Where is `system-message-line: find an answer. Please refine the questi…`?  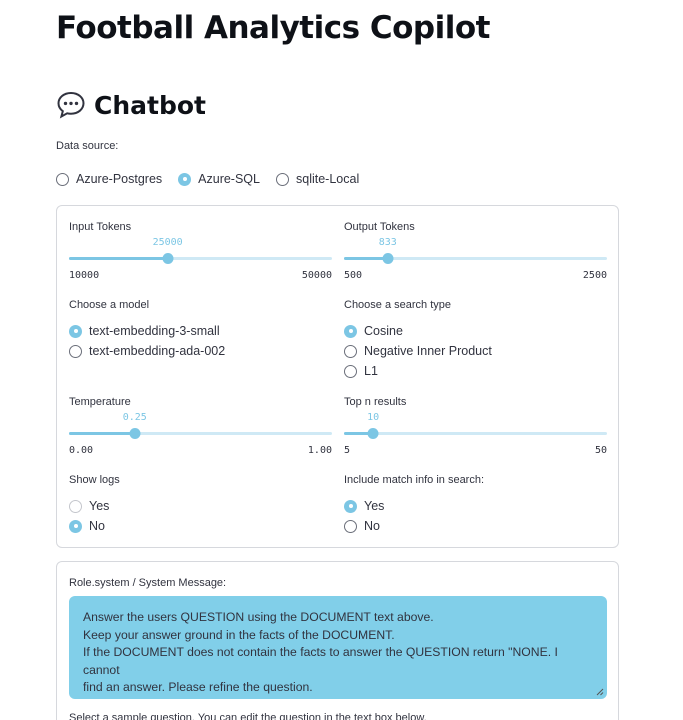
system-message-line: find an answer. Please refine the questi… is located at coordinates (198, 687).